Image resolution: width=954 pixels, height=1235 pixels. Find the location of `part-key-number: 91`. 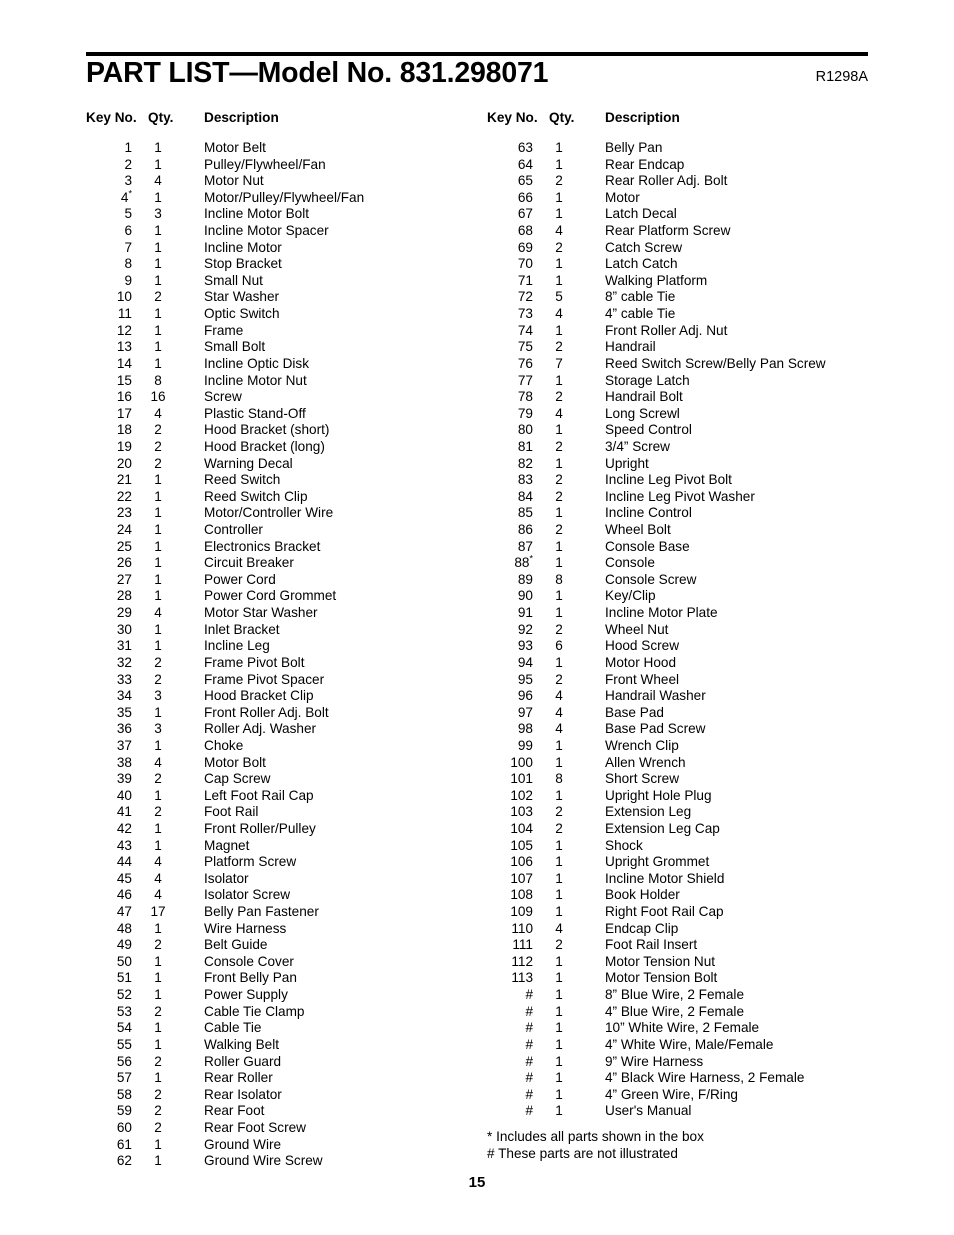

part-key-number: 91 is located at coordinates (525, 613).